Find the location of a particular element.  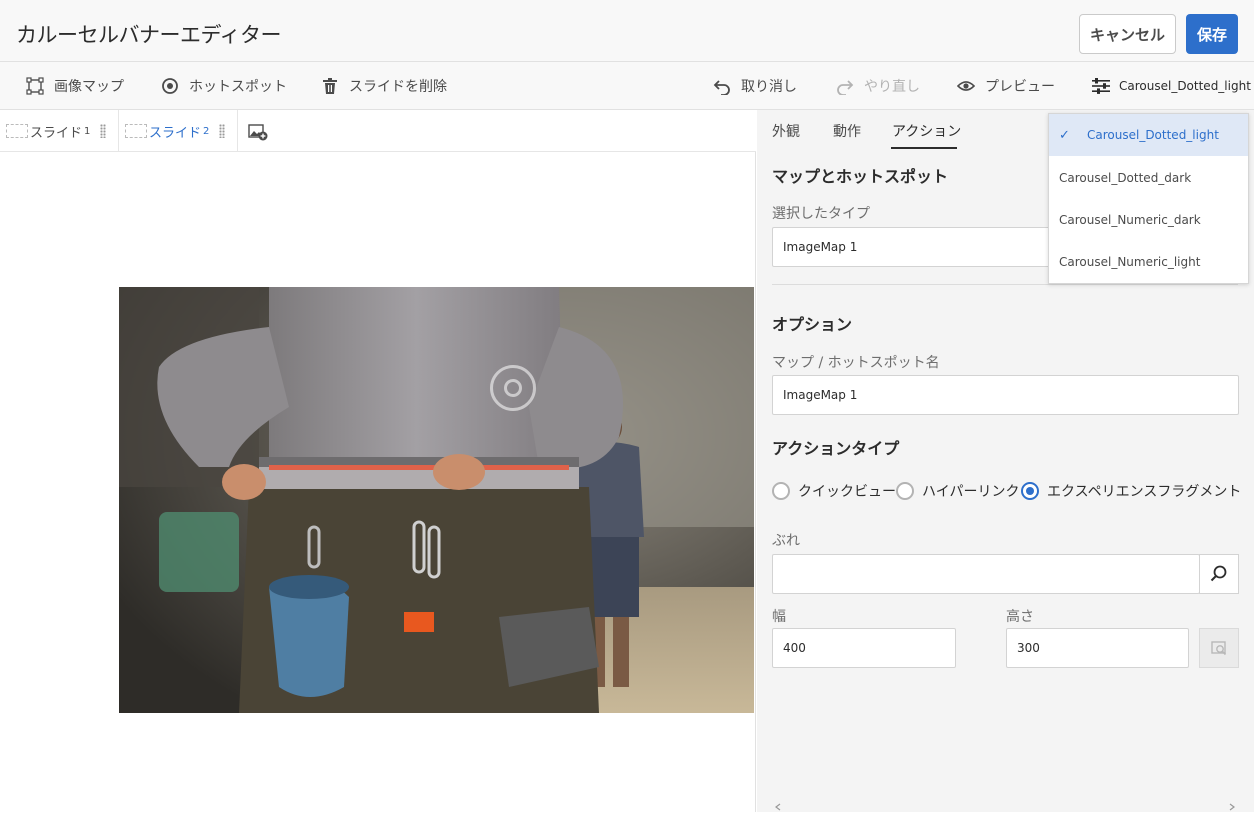

delete-slide-tool: スライドを削除 is located at coordinates (384, 86).